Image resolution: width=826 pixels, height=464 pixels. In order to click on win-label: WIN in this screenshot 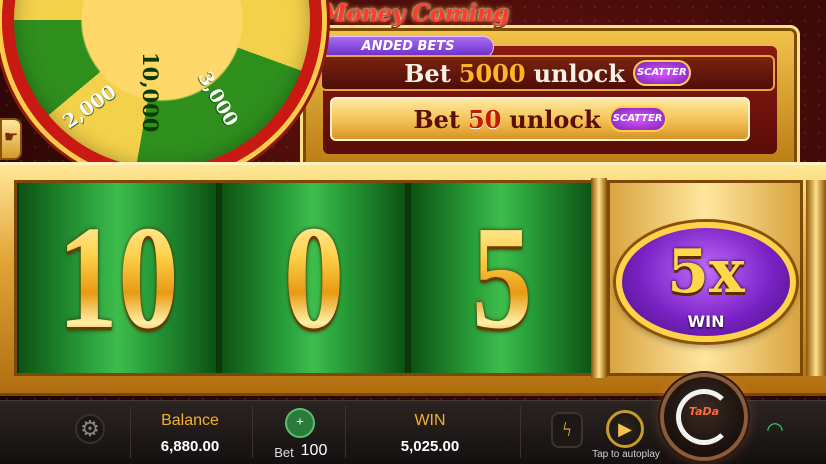, I will do `click(430, 420)`.